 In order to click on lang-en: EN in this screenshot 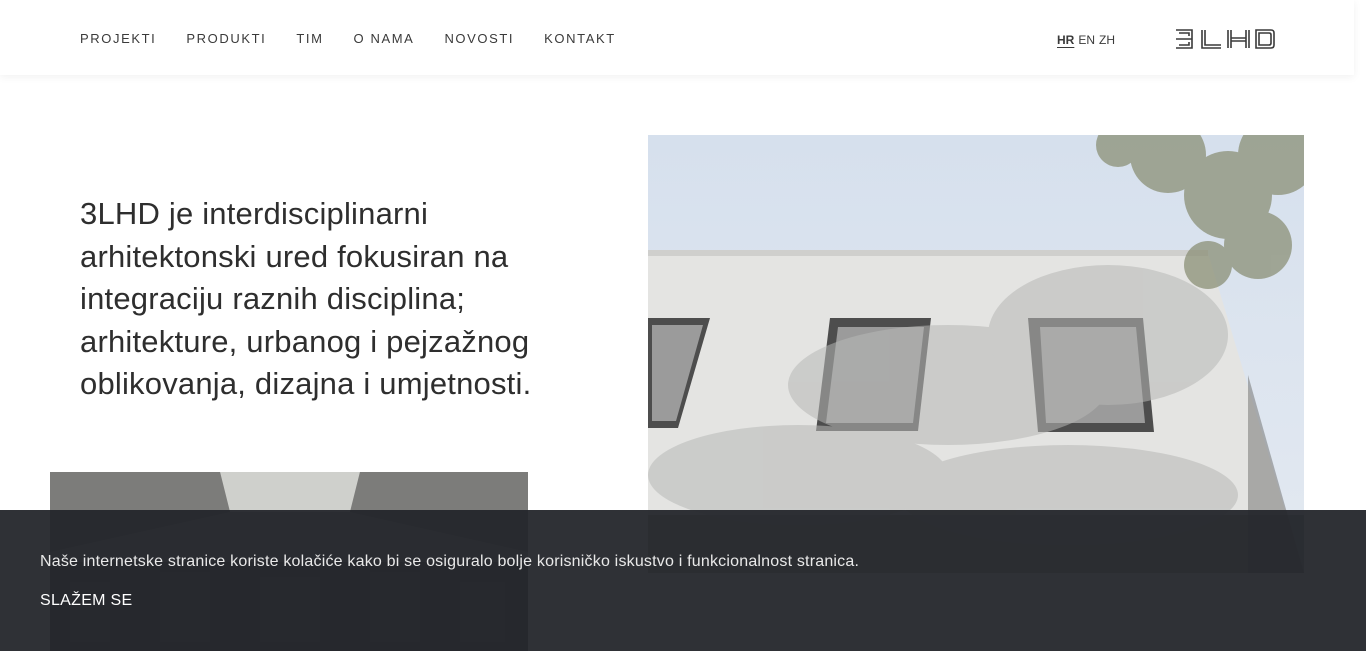, I will do `click(1086, 40)`.